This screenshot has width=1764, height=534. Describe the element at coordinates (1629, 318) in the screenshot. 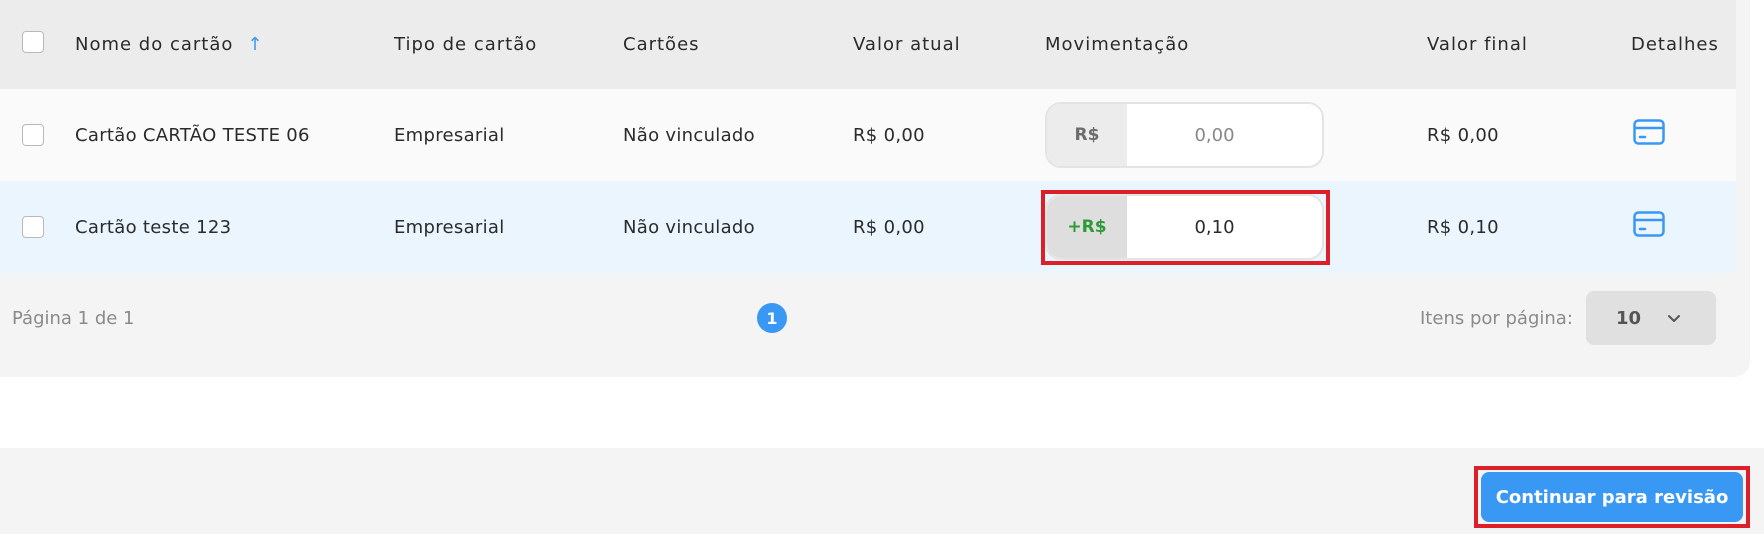

I see `items-per-page-value: 10` at that location.